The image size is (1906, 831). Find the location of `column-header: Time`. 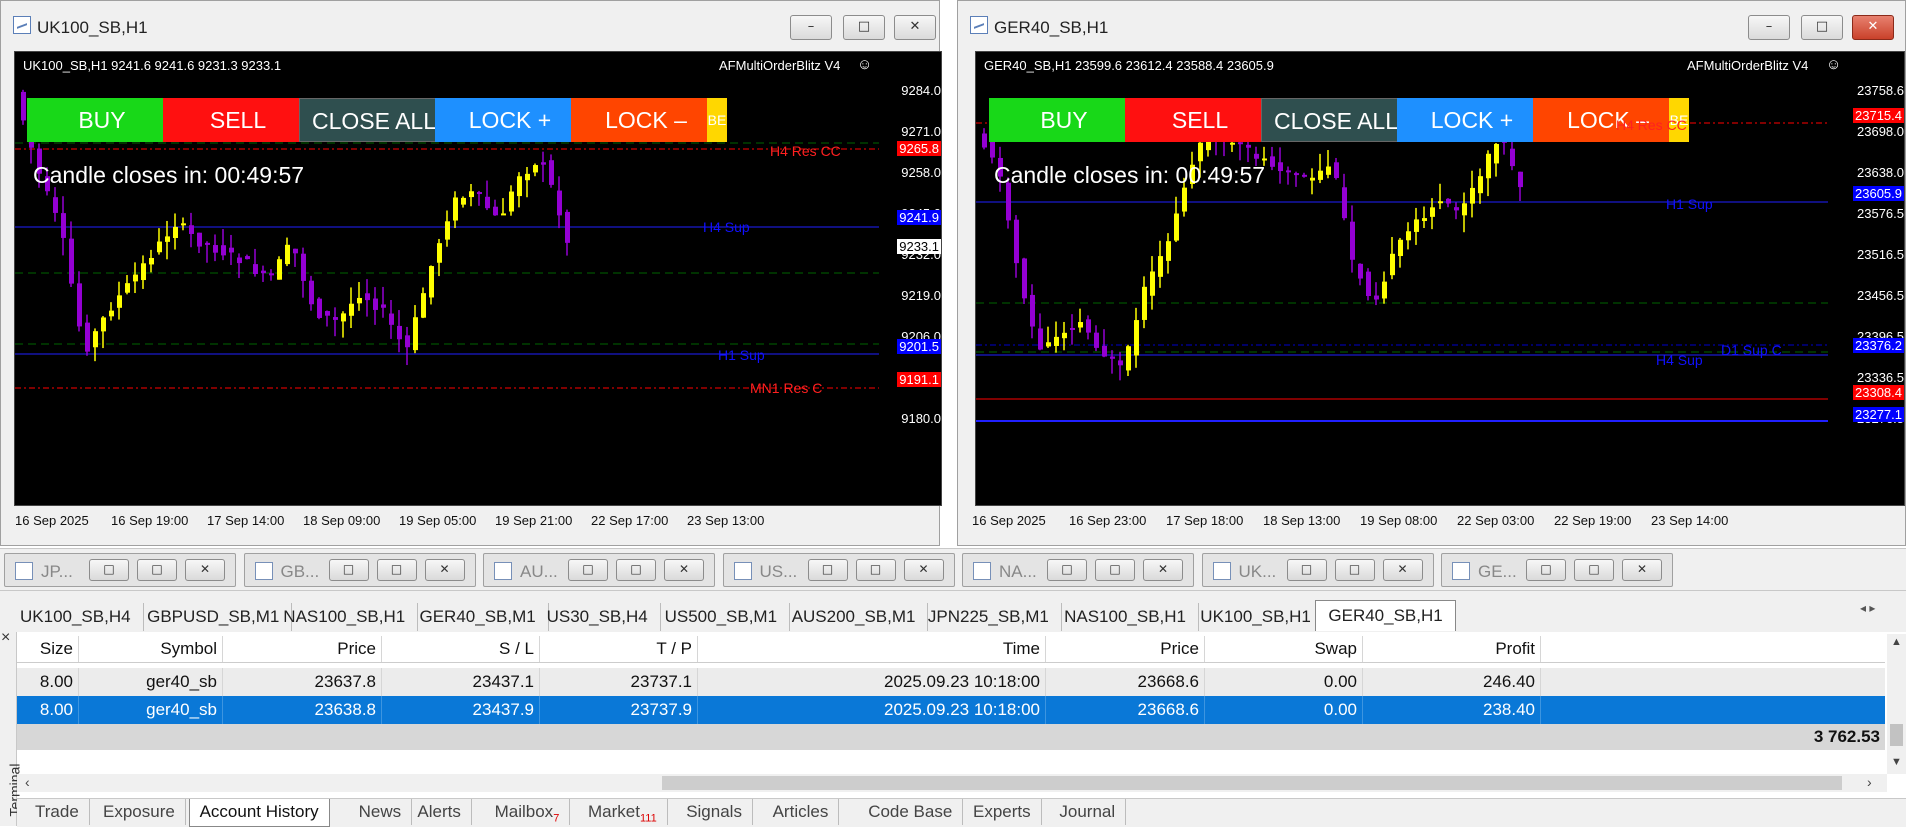

column-header: Time is located at coordinates (872, 649).